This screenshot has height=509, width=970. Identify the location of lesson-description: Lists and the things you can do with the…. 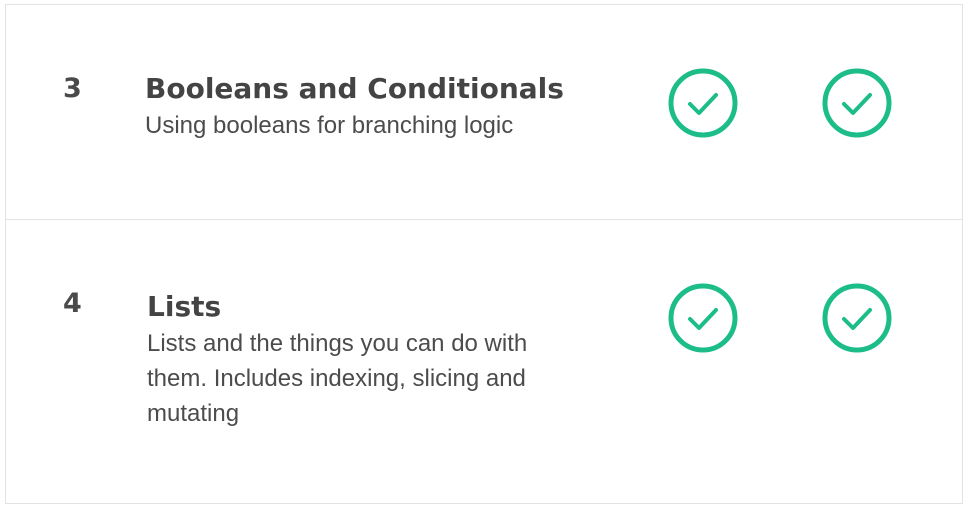
(337, 378).